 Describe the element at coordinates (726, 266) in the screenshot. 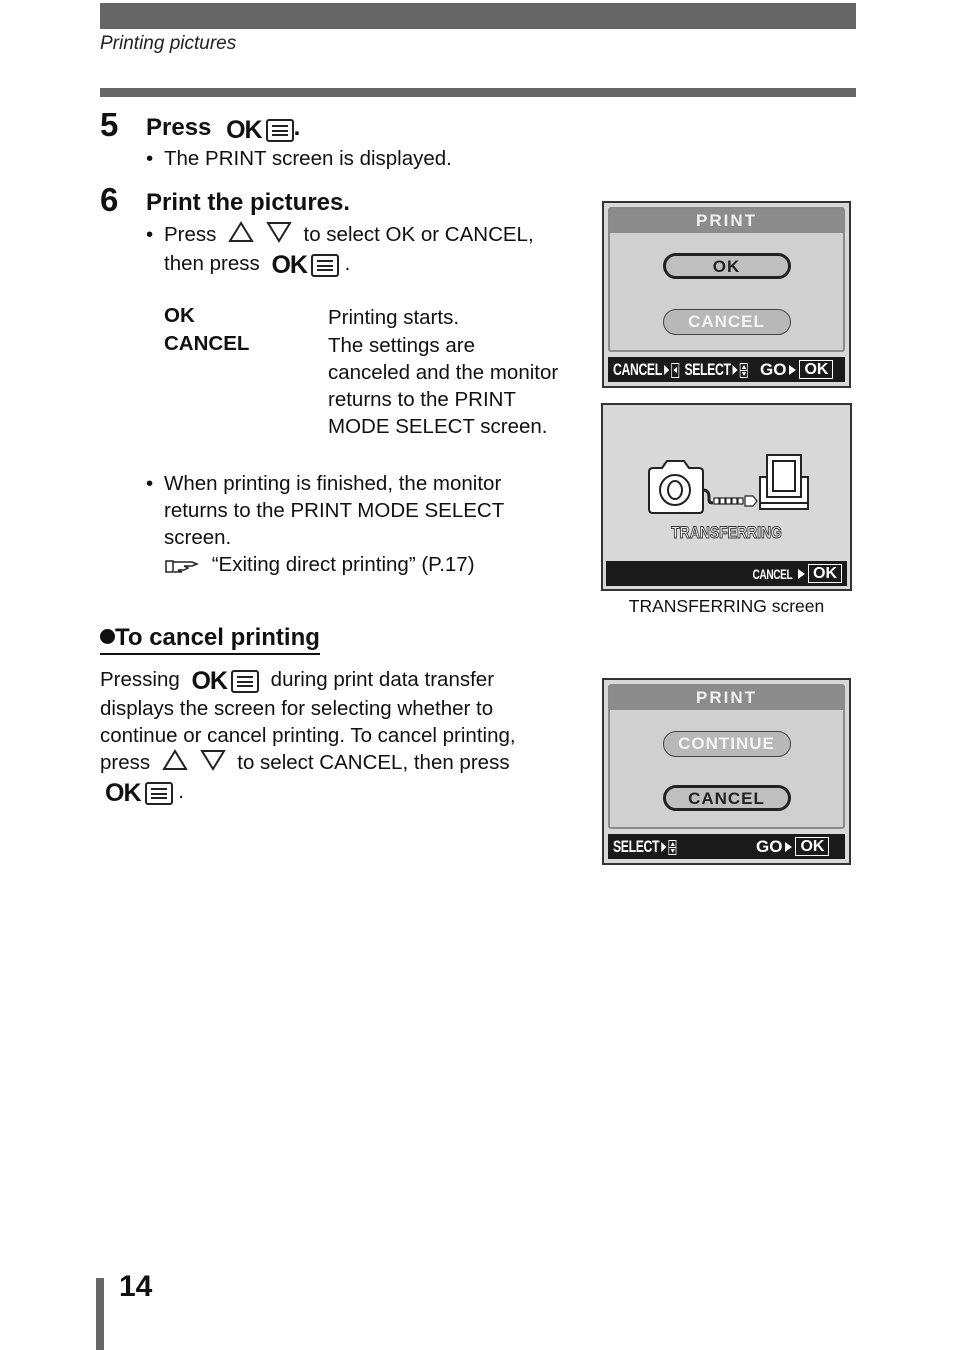

I see `option-ok: OK` at that location.